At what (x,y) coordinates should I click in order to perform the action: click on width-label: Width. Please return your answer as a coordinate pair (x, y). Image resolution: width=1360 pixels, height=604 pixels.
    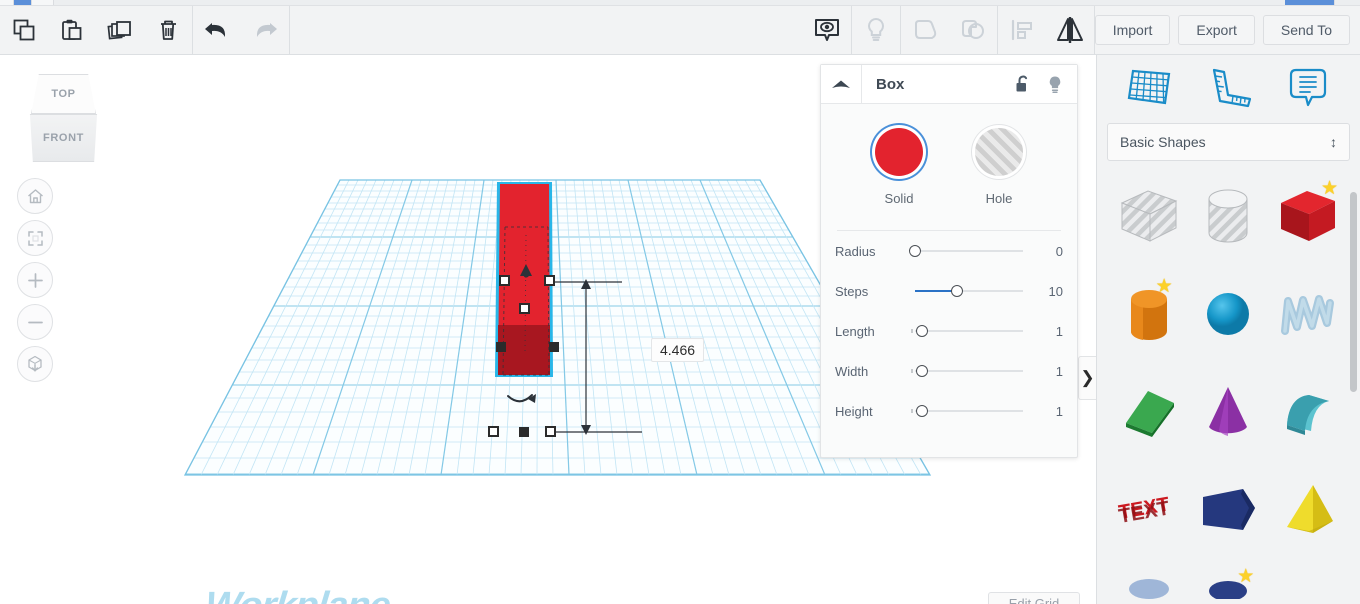
    Looking at the image, I should click on (852, 371).